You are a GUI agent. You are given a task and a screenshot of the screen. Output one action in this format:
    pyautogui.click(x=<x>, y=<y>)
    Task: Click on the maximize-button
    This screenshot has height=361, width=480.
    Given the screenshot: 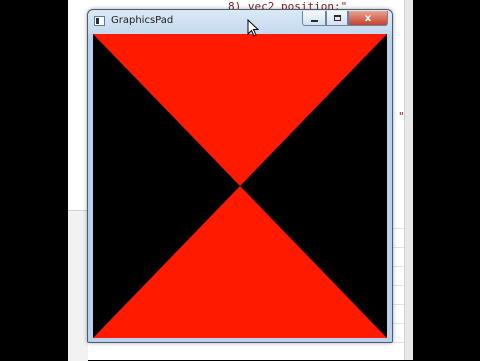 What is the action you would take?
    pyautogui.click(x=337, y=18)
    